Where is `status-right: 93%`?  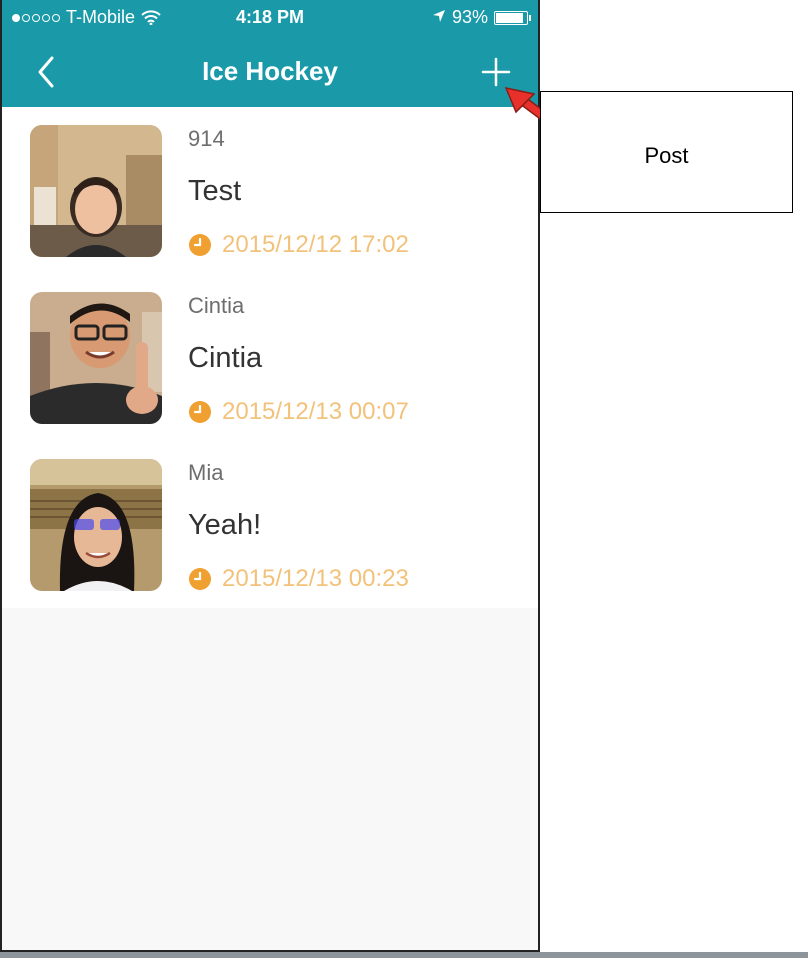
status-right: 93% is located at coordinates (481, 17).